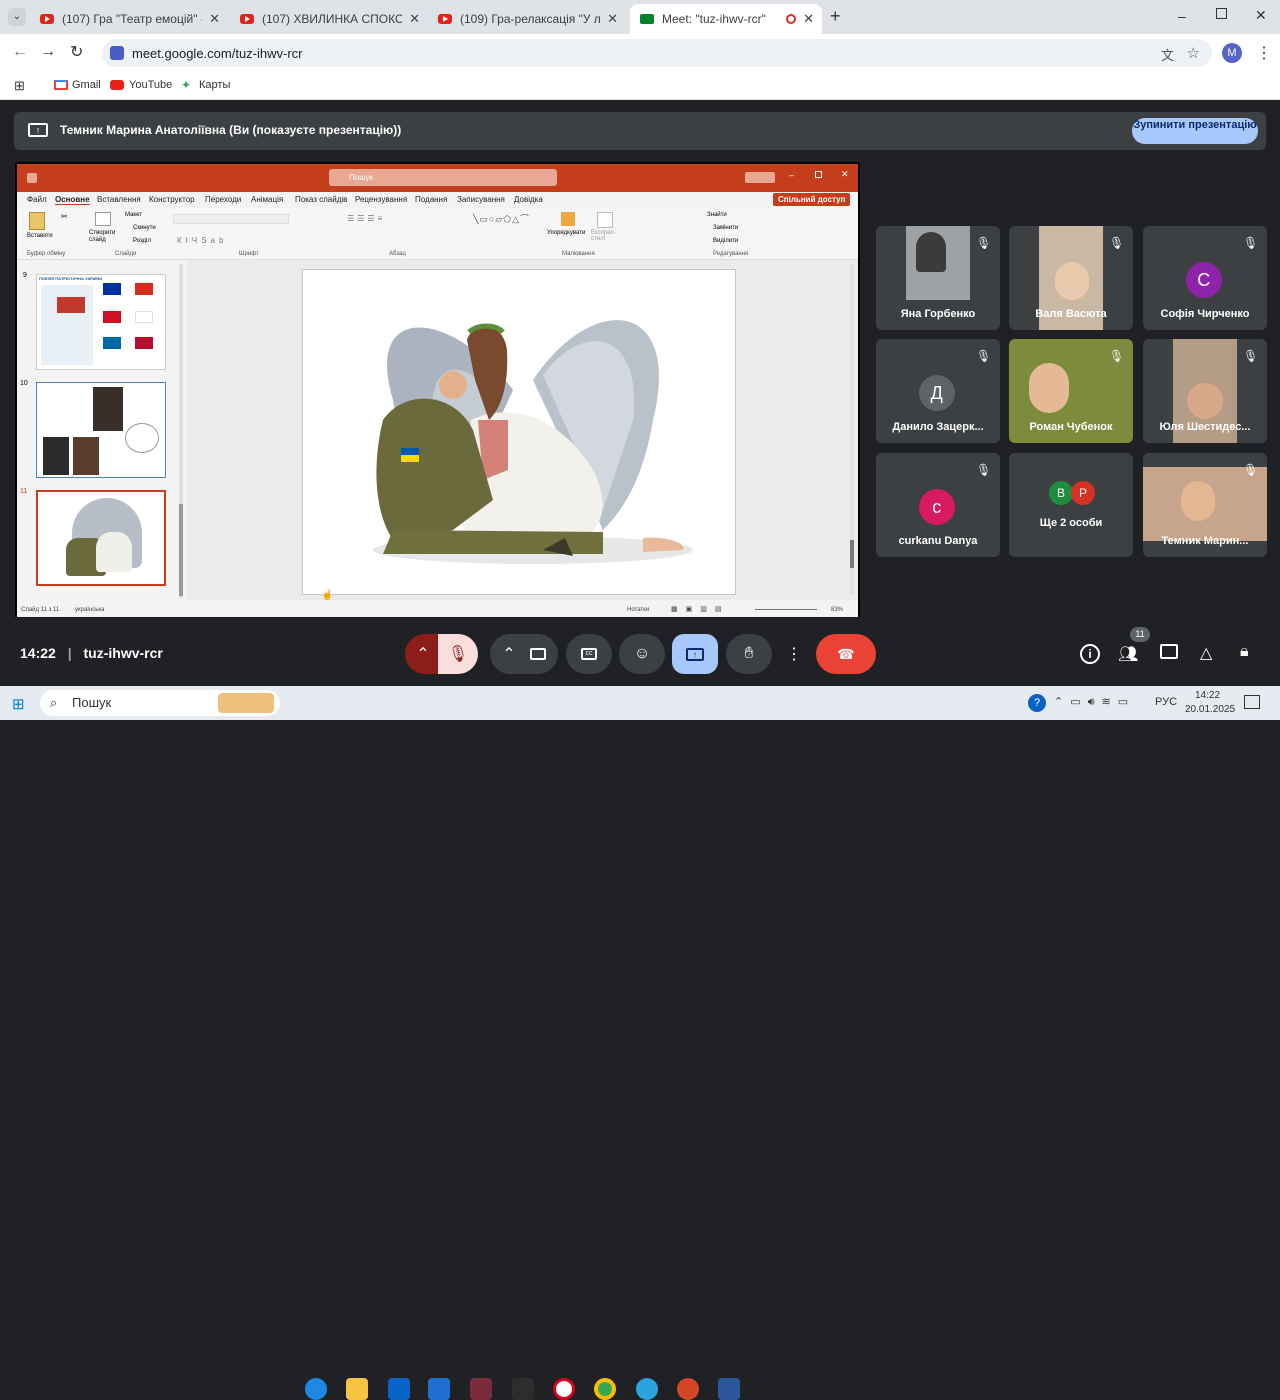  Describe the element at coordinates (223, 199) in the screenshot. I see `ppt-tab: Переходи` at that location.